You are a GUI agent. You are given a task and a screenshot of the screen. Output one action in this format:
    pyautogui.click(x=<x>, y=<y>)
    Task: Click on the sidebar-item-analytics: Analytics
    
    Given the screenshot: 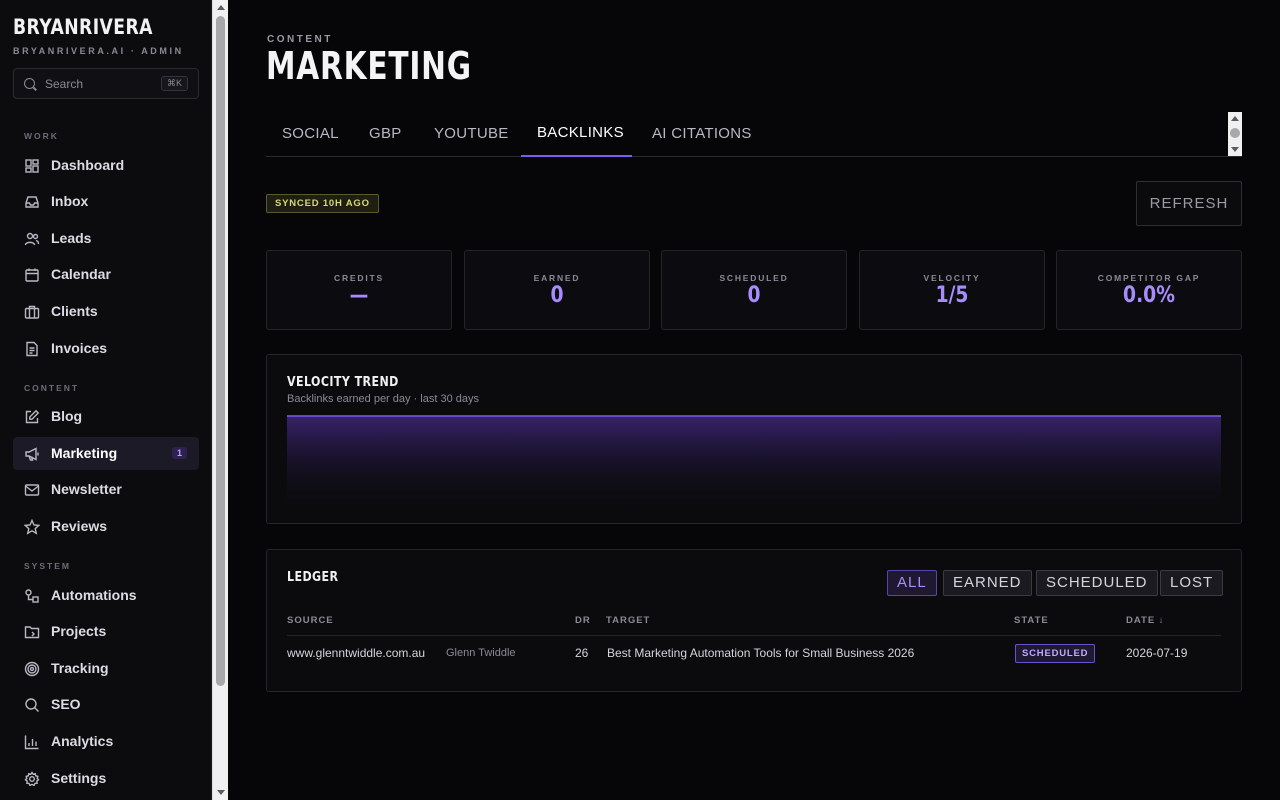 What is the action you would take?
    pyautogui.click(x=106, y=741)
    